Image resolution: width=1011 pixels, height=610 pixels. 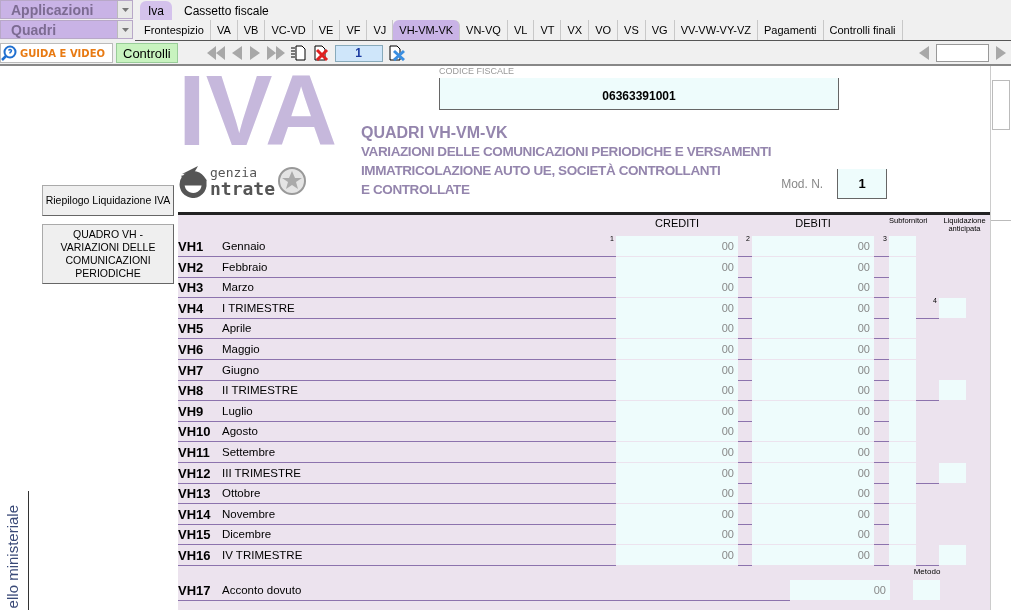 What do you see at coordinates (251, 30) in the screenshot?
I see `tab: VB` at bounding box center [251, 30].